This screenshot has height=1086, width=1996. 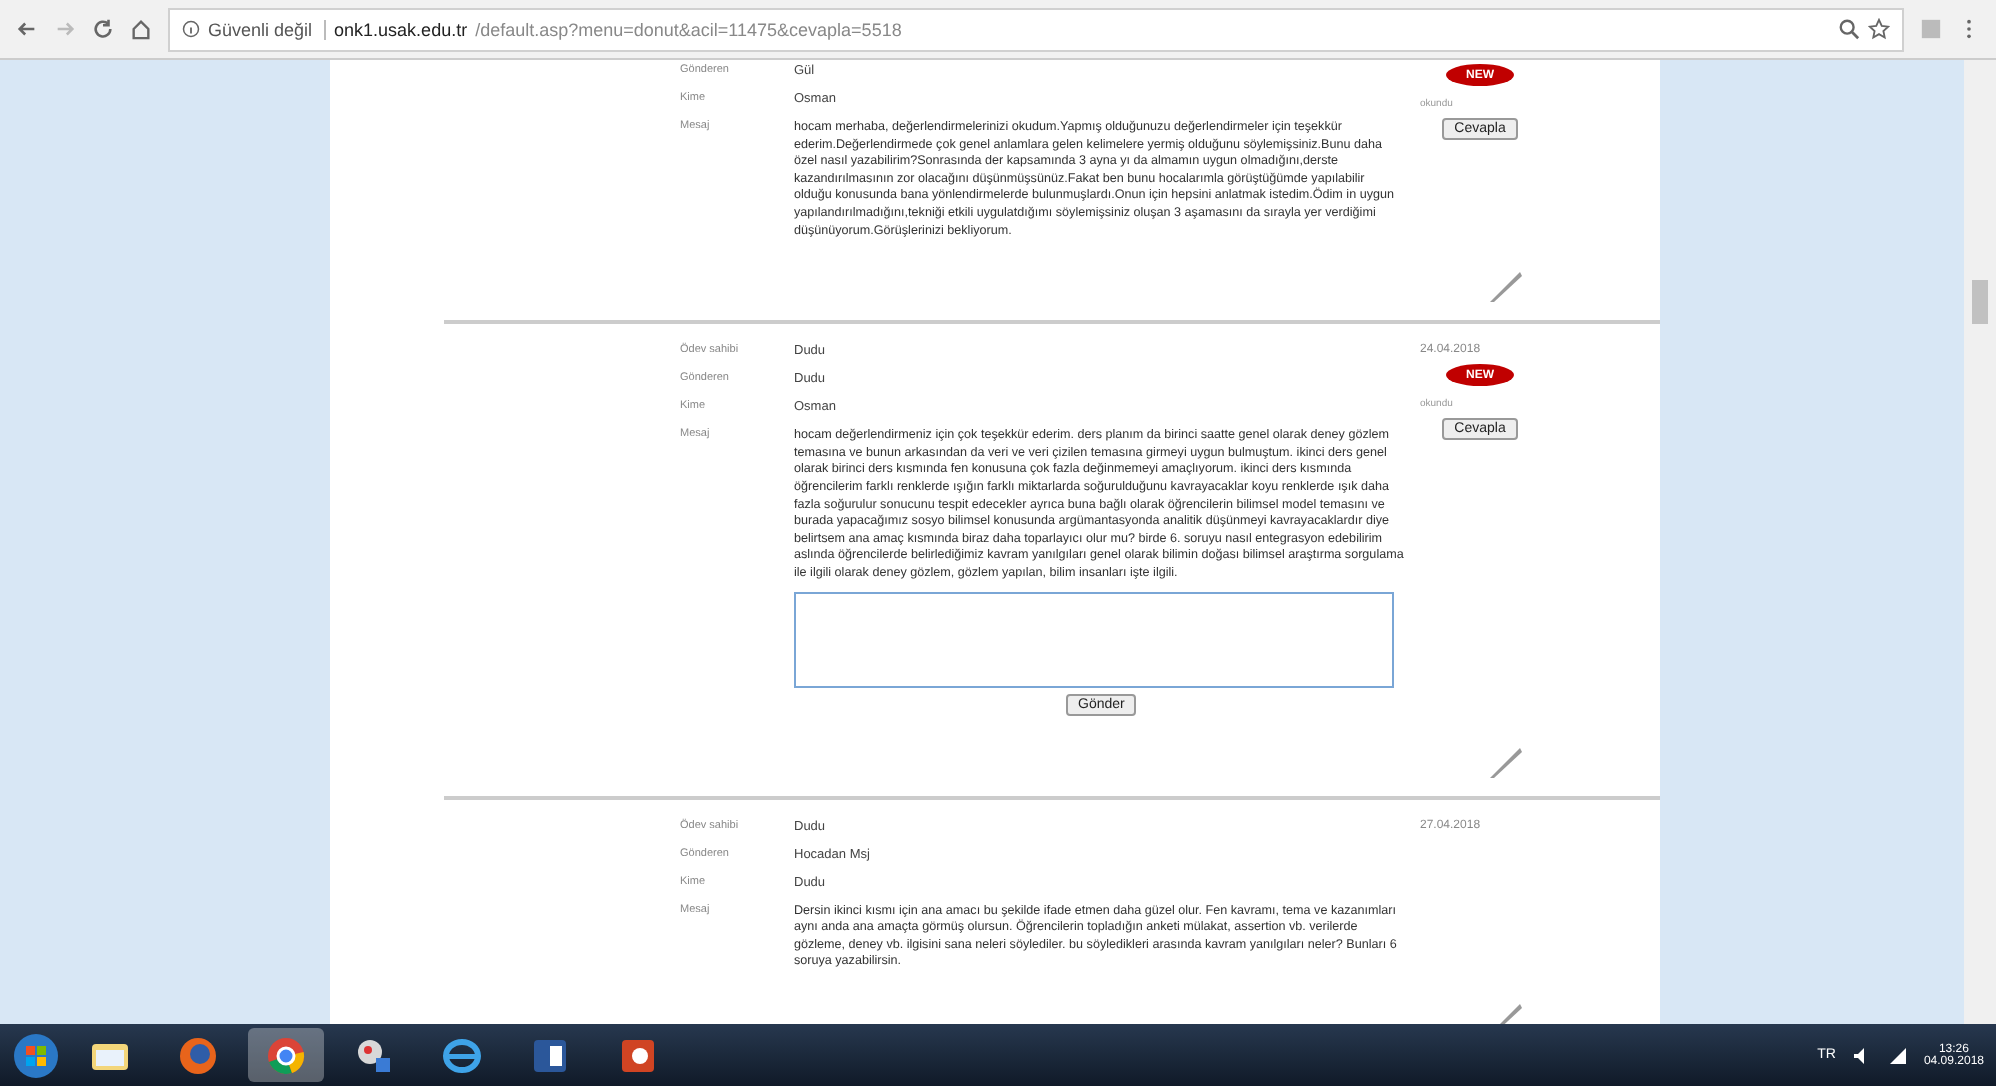 What do you see at coordinates (1879, 29) in the screenshot?
I see `star-icon` at bounding box center [1879, 29].